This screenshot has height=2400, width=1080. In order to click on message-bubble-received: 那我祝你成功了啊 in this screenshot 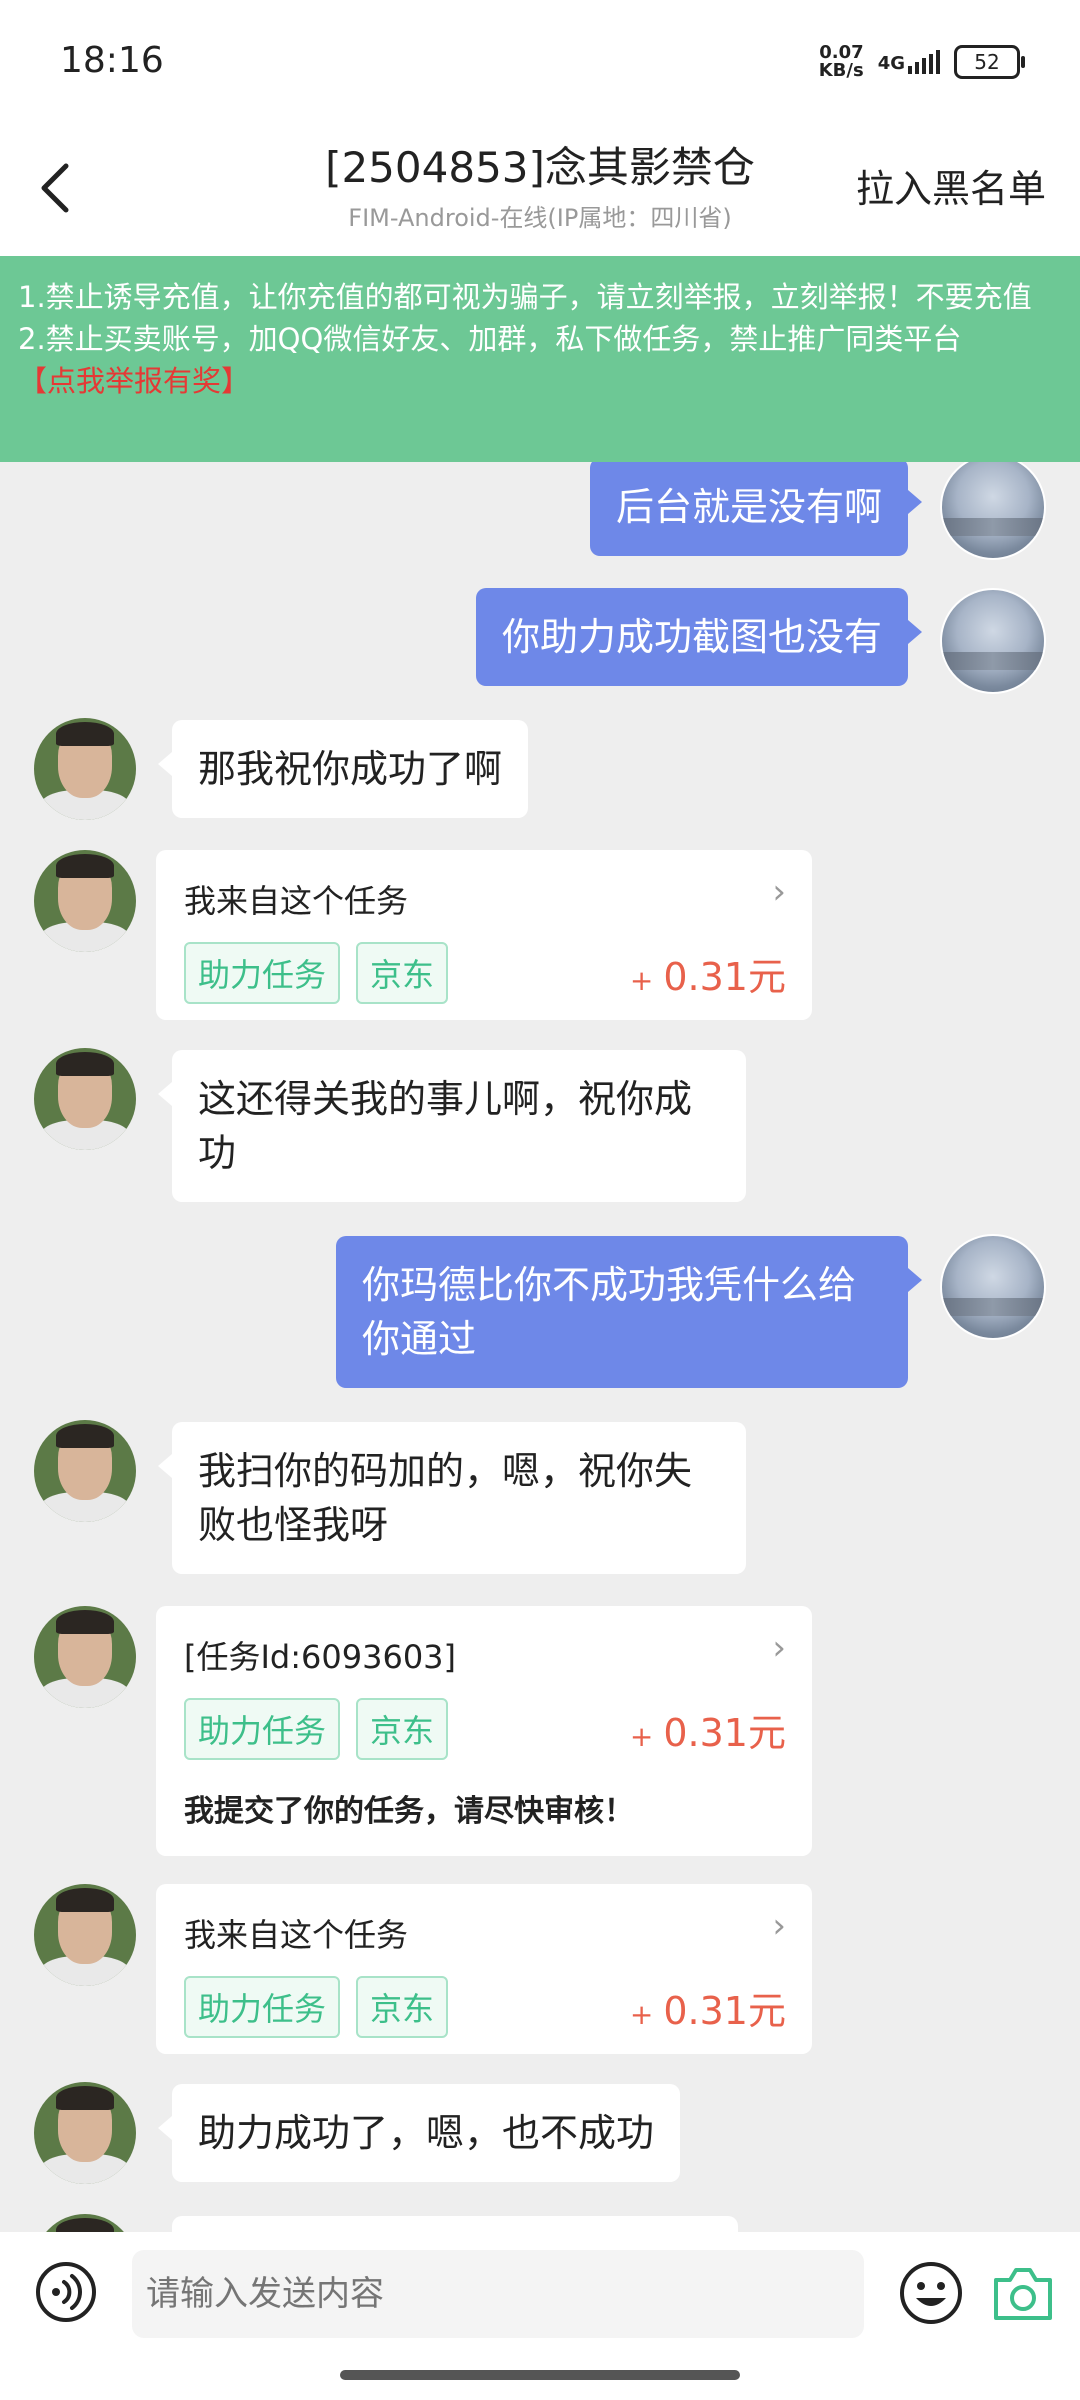, I will do `click(343, 769)`.